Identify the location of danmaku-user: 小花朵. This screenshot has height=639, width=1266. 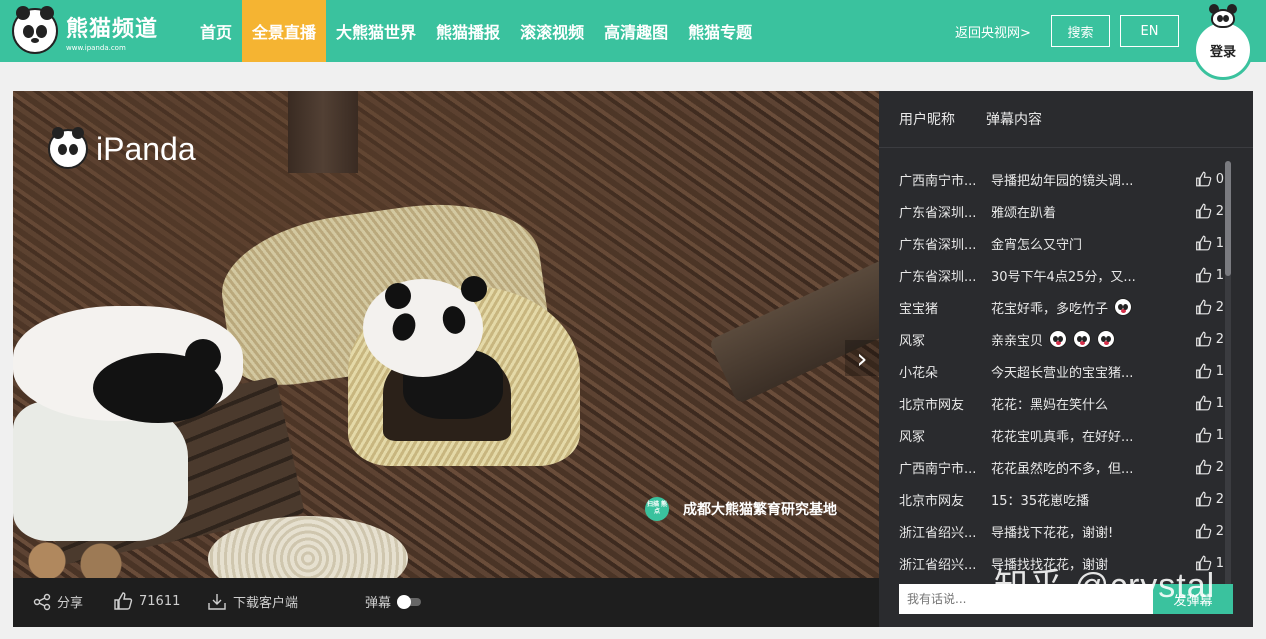
(919, 373).